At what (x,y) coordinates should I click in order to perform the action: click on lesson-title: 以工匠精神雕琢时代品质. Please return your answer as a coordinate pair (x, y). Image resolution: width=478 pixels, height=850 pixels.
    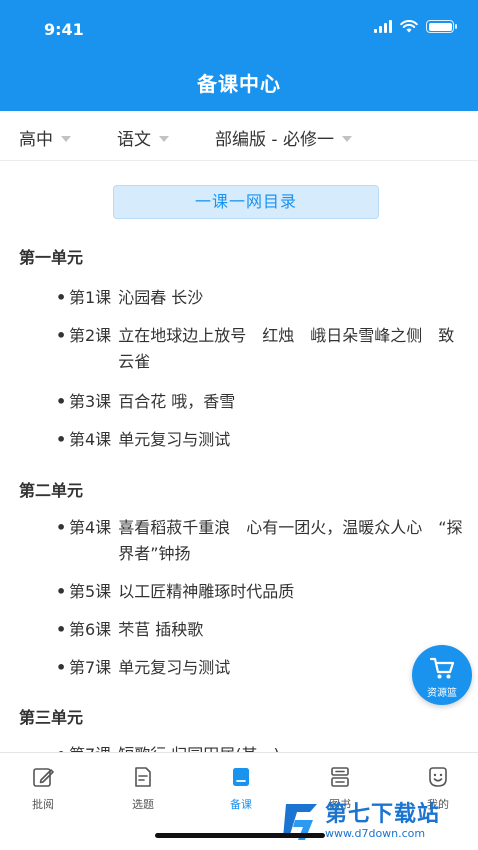
    Looking at the image, I should click on (206, 591).